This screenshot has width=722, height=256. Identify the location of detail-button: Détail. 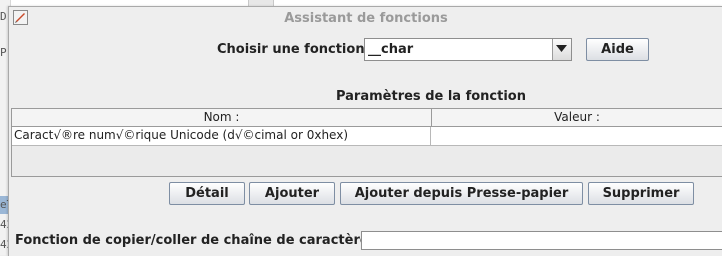
(207, 193).